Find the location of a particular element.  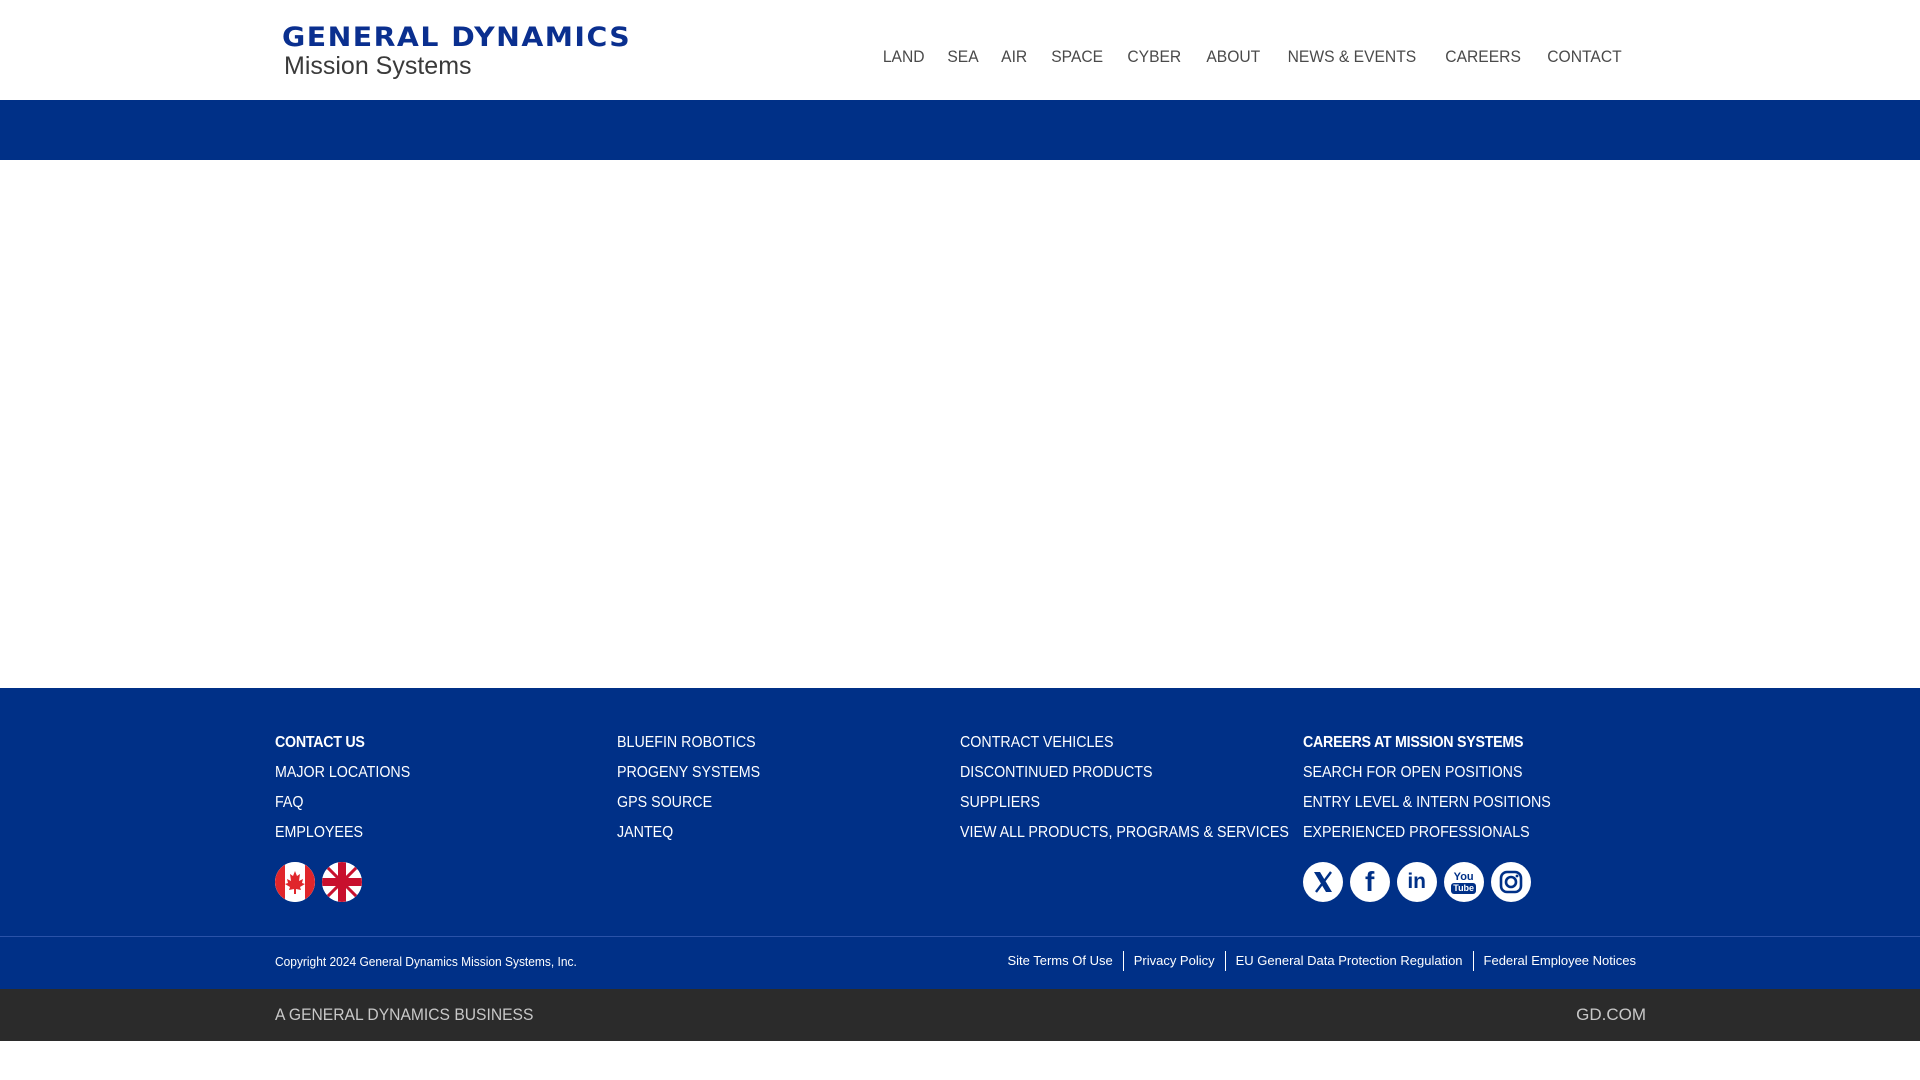

youtube-icon: You Tube is located at coordinates (1463, 882).